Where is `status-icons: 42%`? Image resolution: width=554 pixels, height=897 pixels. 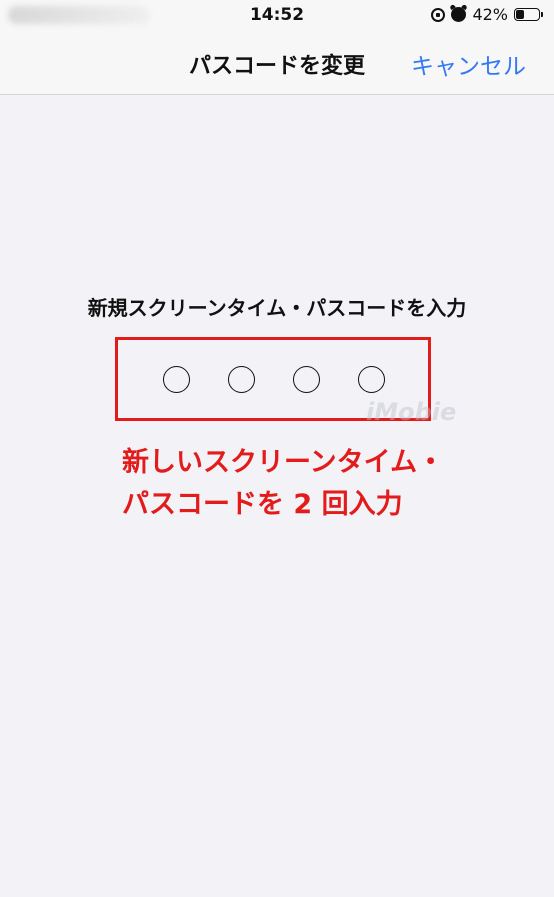 status-icons: 42% is located at coordinates (487, 14).